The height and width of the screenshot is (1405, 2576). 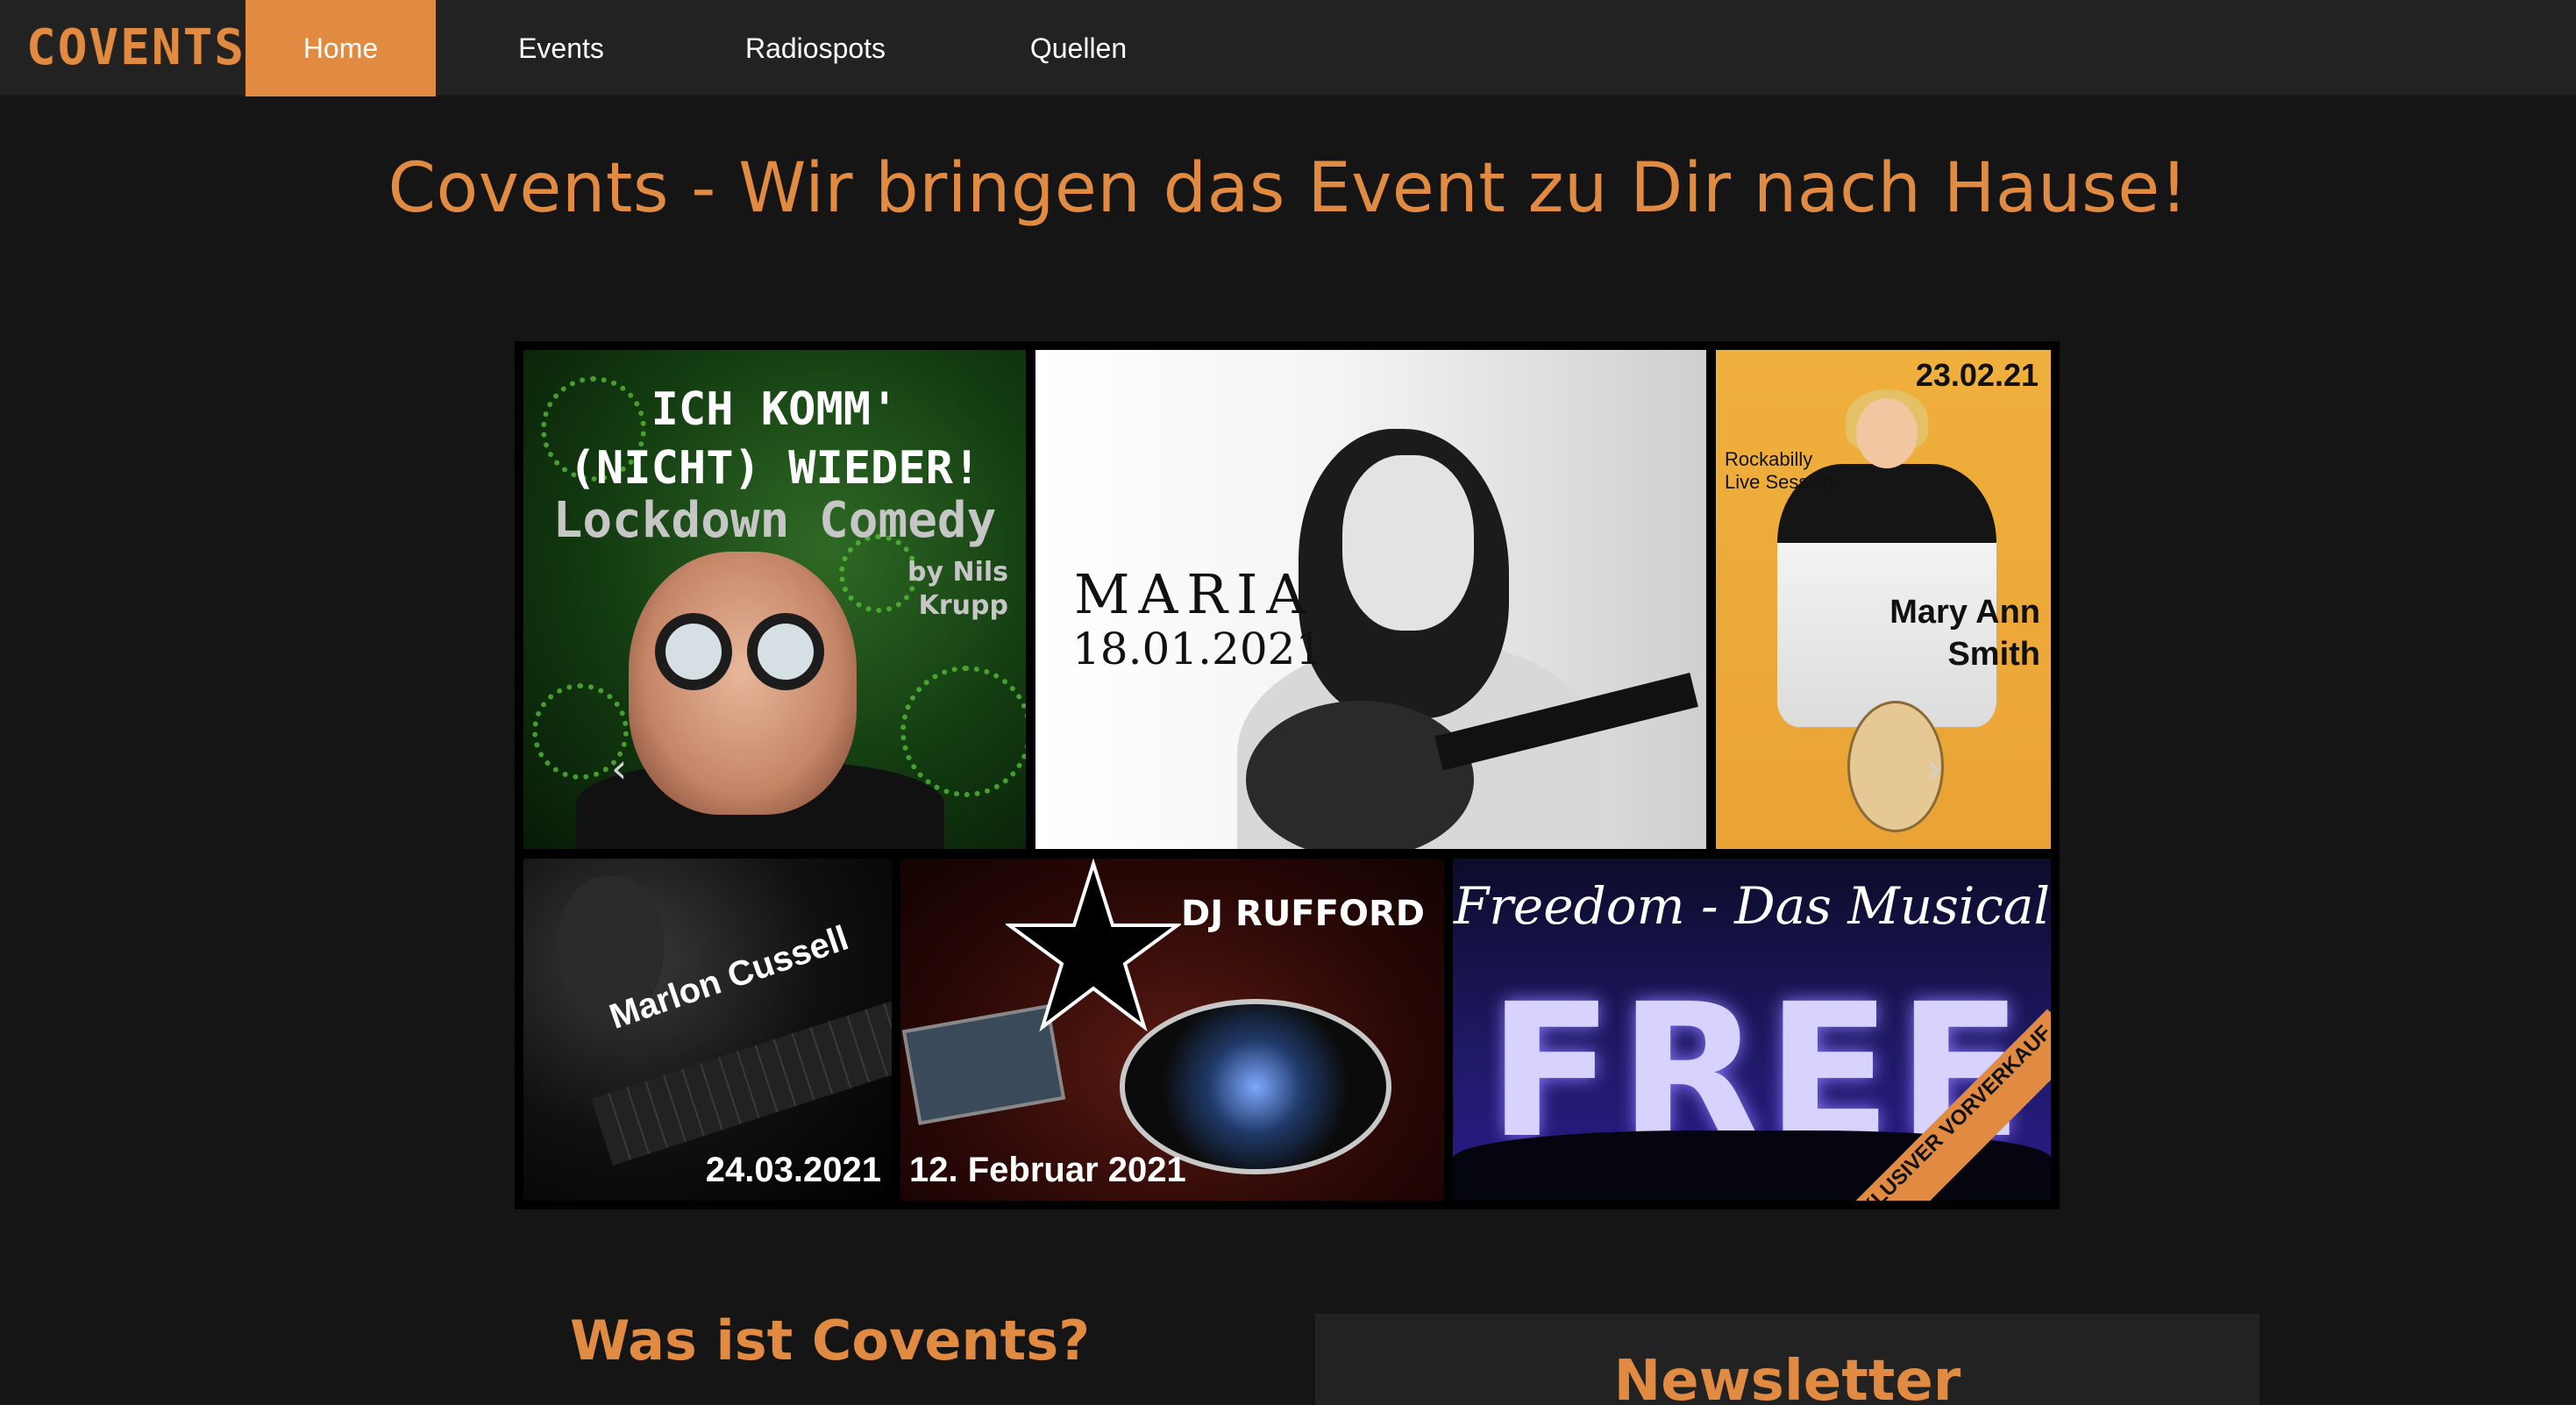 What do you see at coordinates (815, 48) in the screenshot?
I see `nav-item-radiospots: Radiospots` at bounding box center [815, 48].